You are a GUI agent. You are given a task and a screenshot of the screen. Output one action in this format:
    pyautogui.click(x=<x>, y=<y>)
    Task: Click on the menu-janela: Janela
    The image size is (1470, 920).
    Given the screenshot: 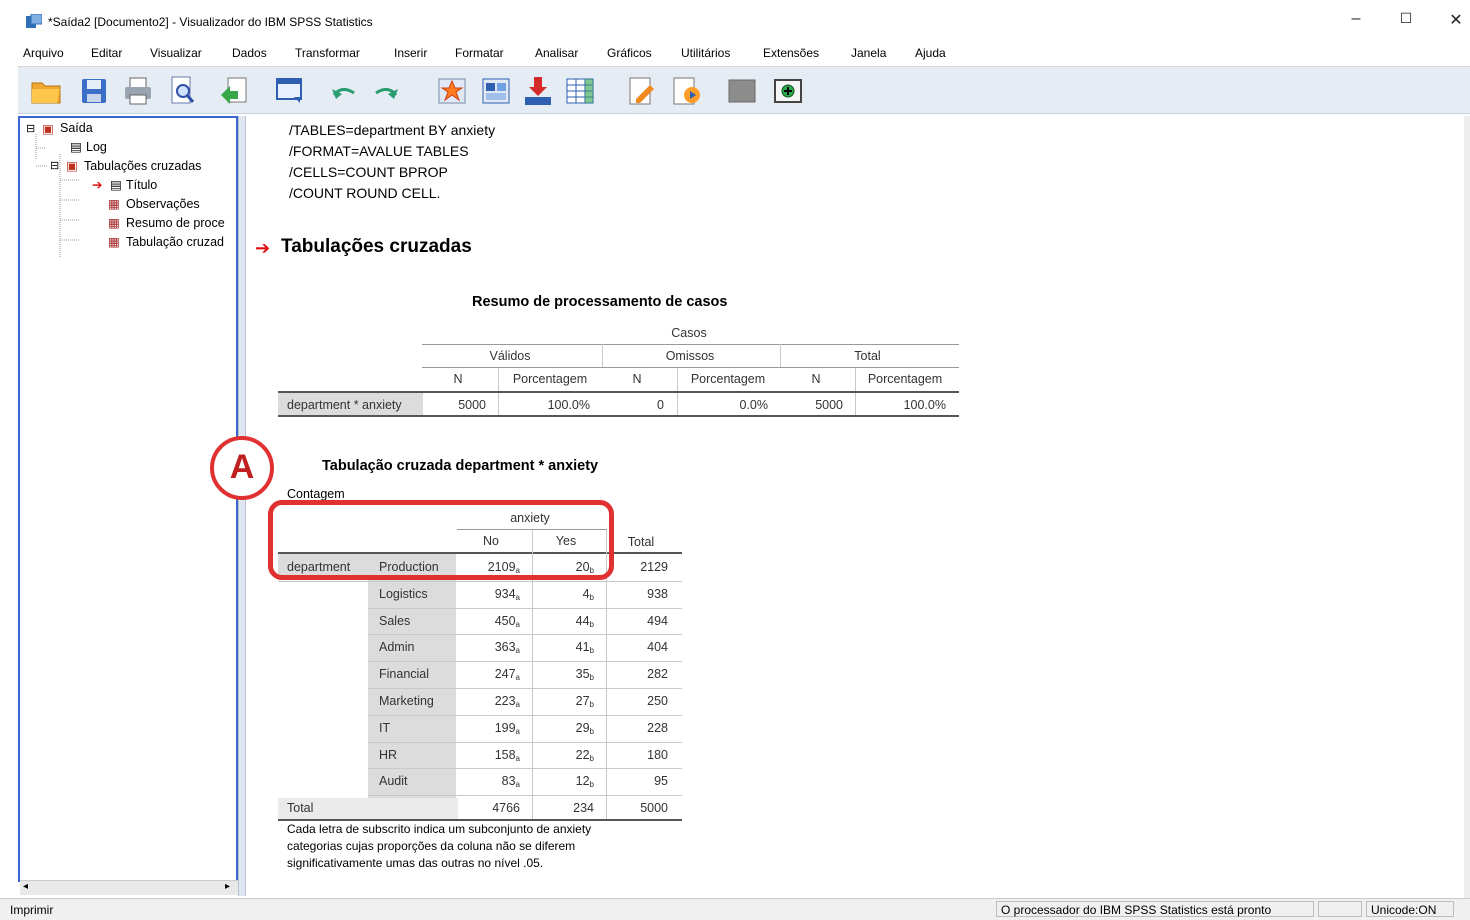 What is the action you would take?
    pyautogui.click(x=868, y=53)
    